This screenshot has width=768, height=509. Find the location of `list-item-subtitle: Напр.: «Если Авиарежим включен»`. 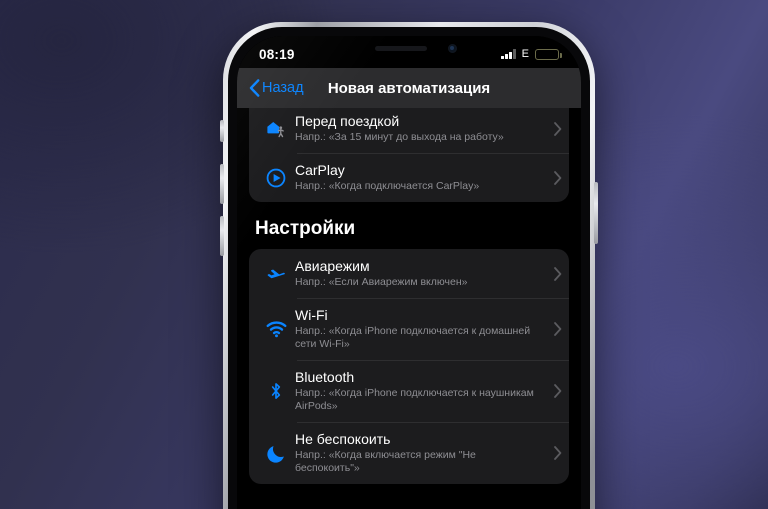

list-item-subtitle: Напр.: «Если Авиарежим включен» is located at coordinates (381, 282).